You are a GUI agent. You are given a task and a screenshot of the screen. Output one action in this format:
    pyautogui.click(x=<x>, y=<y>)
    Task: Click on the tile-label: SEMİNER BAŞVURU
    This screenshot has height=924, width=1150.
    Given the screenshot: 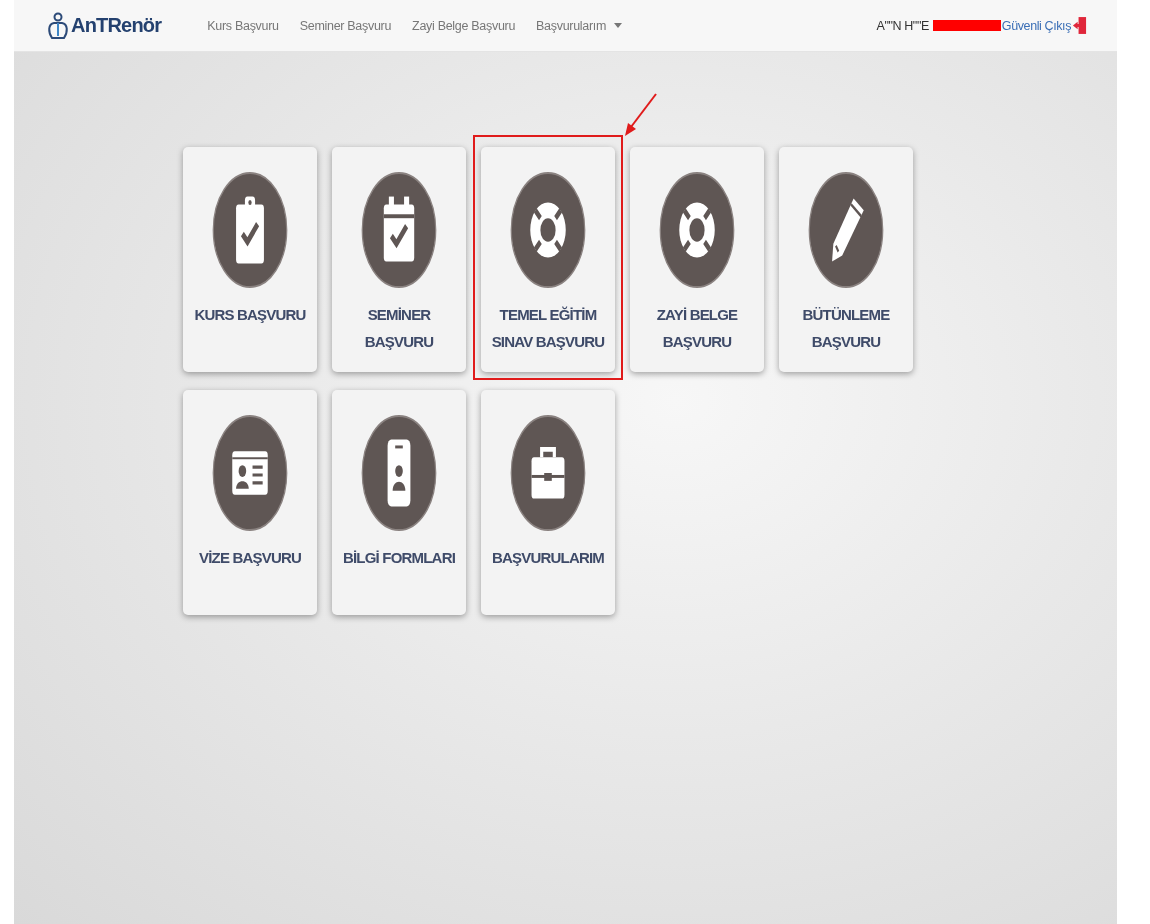 What is the action you would take?
    pyautogui.click(x=399, y=328)
    